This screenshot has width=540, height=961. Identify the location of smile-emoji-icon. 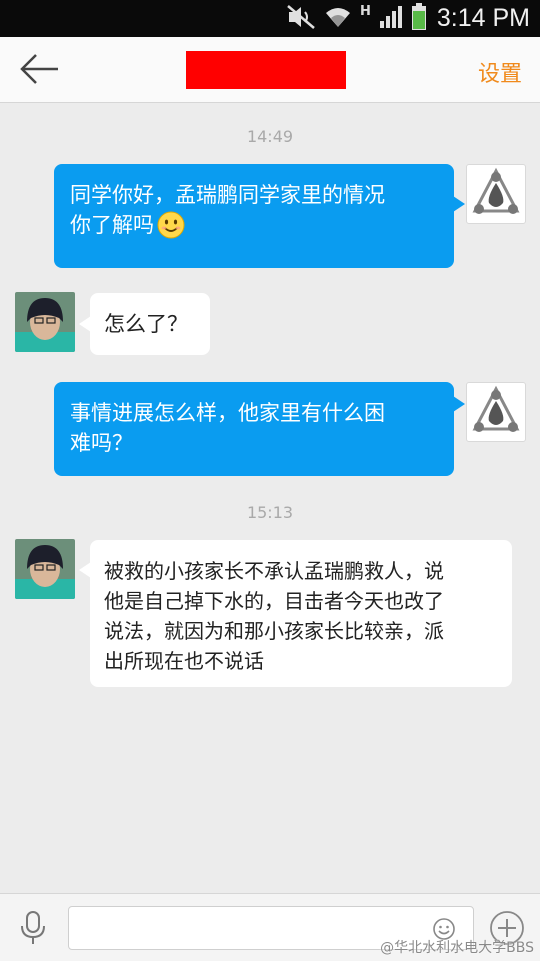
(171, 225).